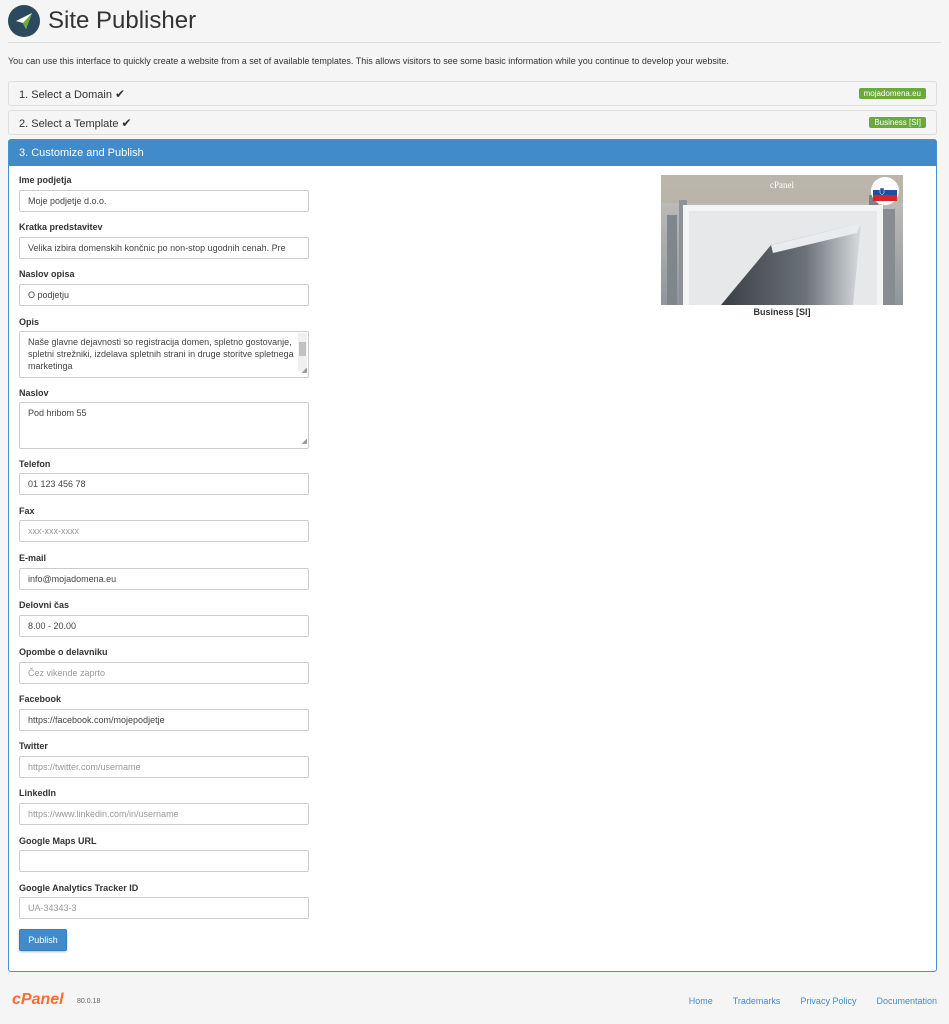 The width and height of the screenshot is (949, 1024). What do you see at coordinates (34, 393) in the screenshot?
I see `address-label: Naslov` at bounding box center [34, 393].